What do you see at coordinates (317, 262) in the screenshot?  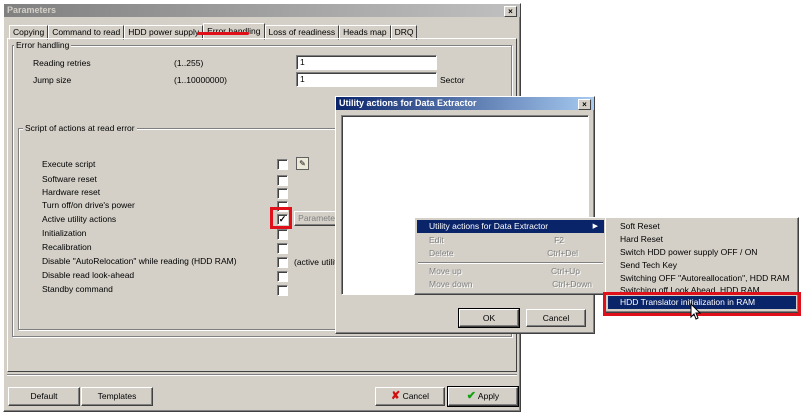 I see `active-utility-note: (active utility` at bounding box center [317, 262].